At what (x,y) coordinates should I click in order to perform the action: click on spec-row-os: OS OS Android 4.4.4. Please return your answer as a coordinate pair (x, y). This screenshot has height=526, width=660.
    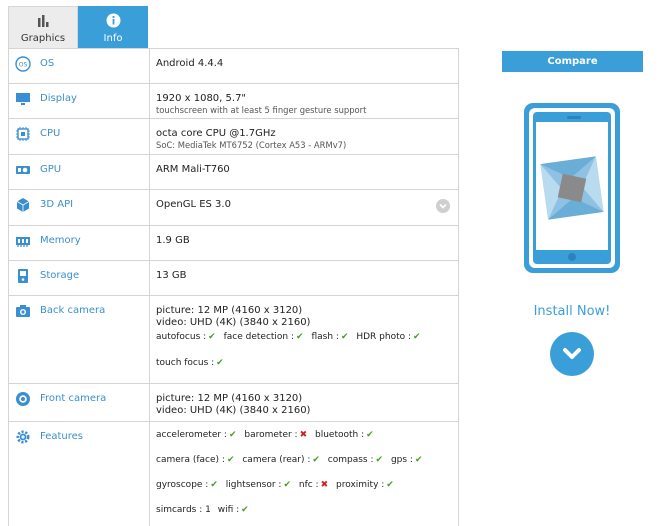
    Looking at the image, I should click on (233, 66).